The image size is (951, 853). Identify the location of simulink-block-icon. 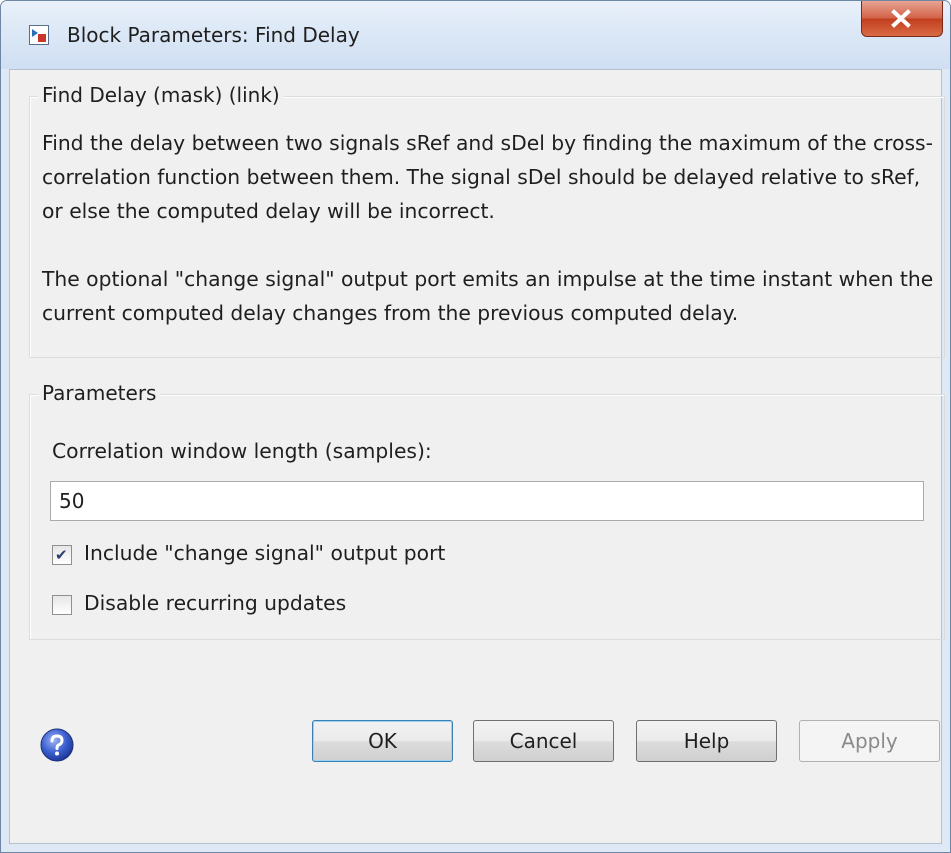
(39, 35).